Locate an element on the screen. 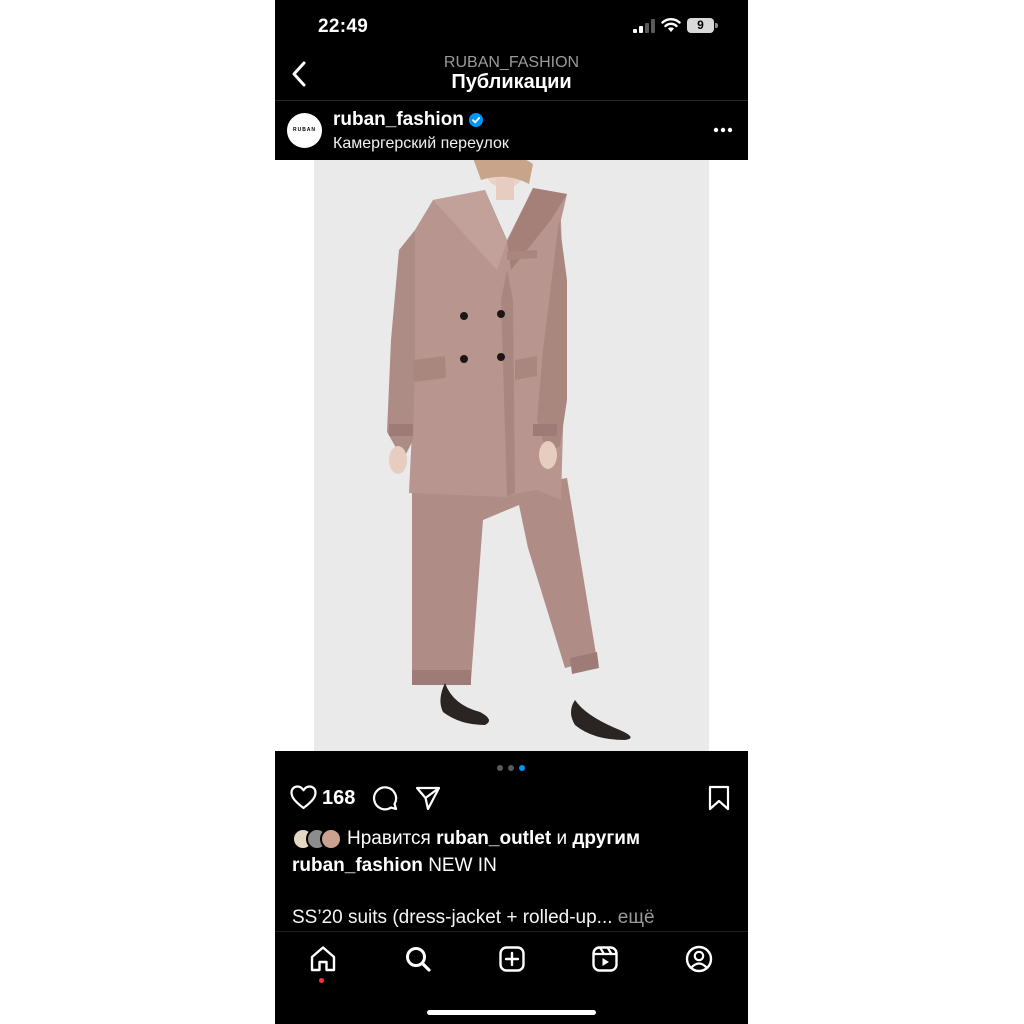 This screenshot has width=1024, height=1024. liked-by-others: другим is located at coordinates (606, 838).